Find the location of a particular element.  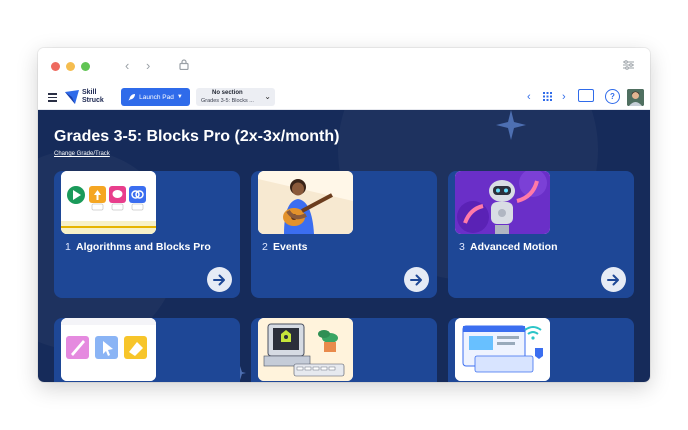

launch-pad-button: Launch Pad ▼ is located at coordinates (155, 97).